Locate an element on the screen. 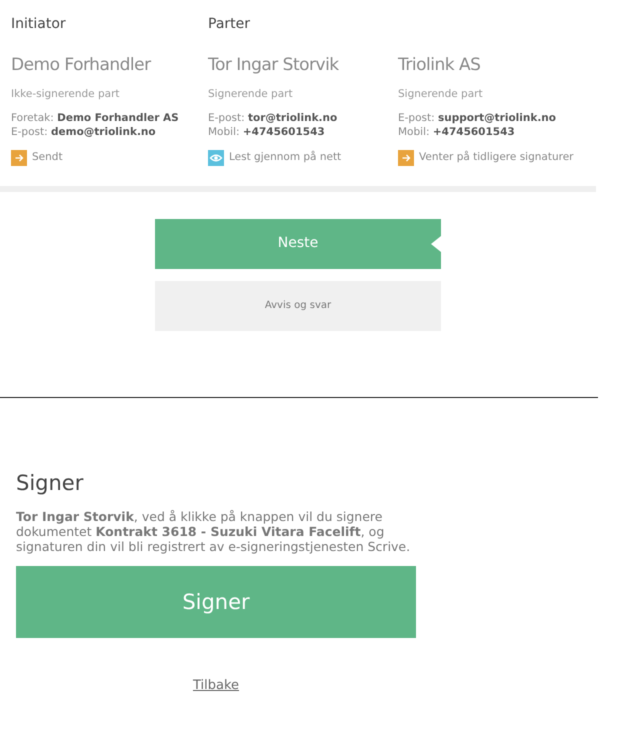  contact-detail: E-post: demo@triolink.no is located at coordinates (84, 131).